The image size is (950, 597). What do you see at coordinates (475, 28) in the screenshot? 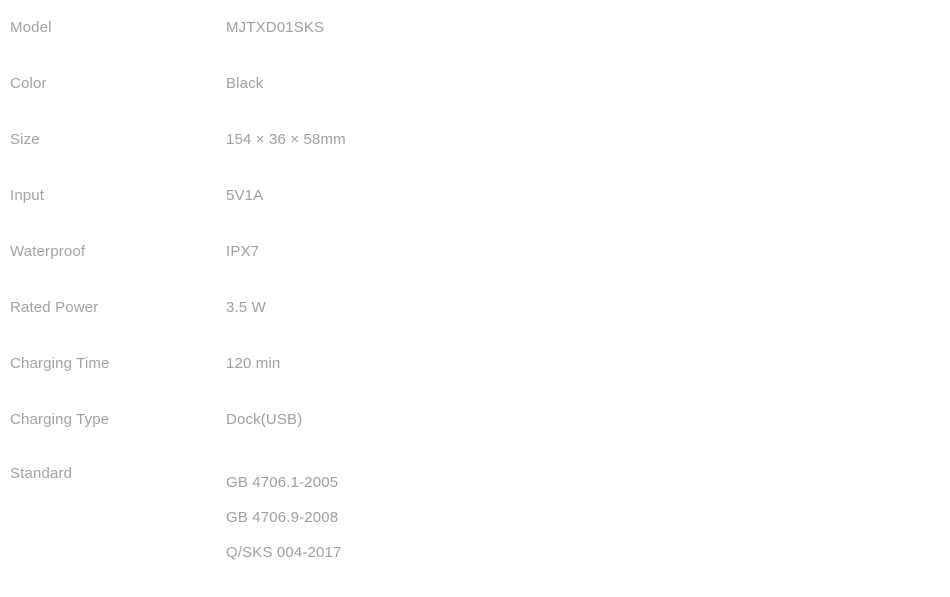
I see `table-row: Model MJTXD01SKS` at bounding box center [475, 28].